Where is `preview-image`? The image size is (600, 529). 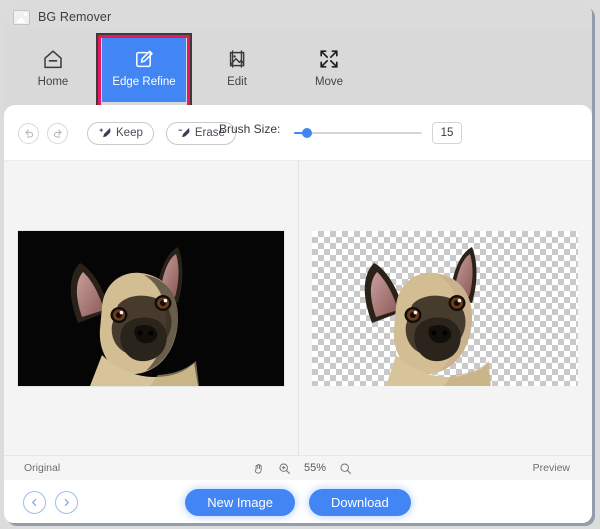
preview-image is located at coordinates (445, 308).